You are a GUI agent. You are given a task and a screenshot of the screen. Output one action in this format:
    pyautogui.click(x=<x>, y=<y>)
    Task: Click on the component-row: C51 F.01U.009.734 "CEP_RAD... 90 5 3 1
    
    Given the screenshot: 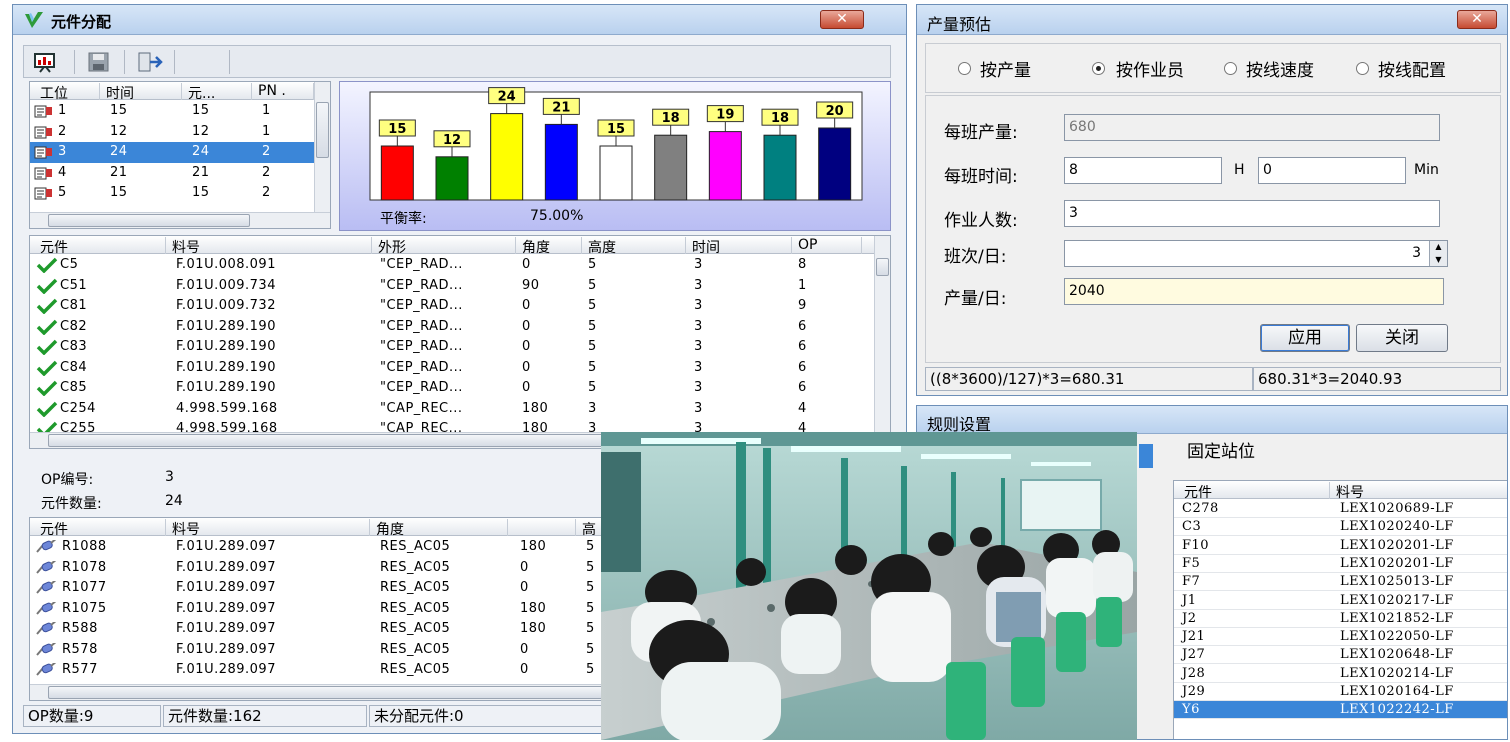 What is the action you would take?
    pyautogui.click(x=453, y=286)
    